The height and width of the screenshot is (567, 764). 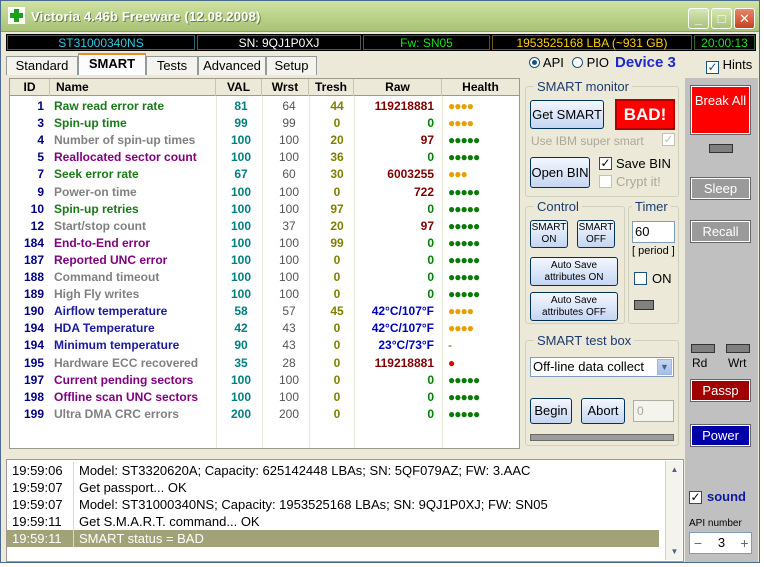 What do you see at coordinates (33, 413) in the screenshot?
I see `row-id: 199` at bounding box center [33, 413].